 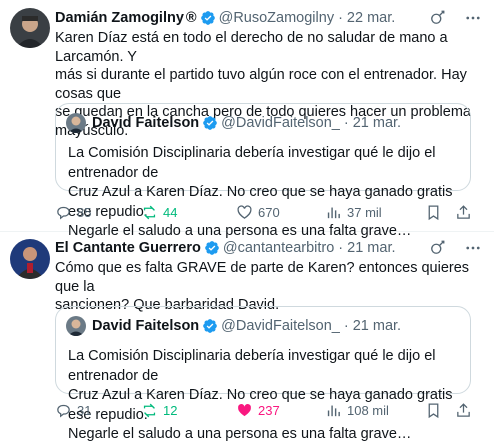 What do you see at coordinates (73, 410) in the screenshot?
I see `reply-button: 31` at bounding box center [73, 410].